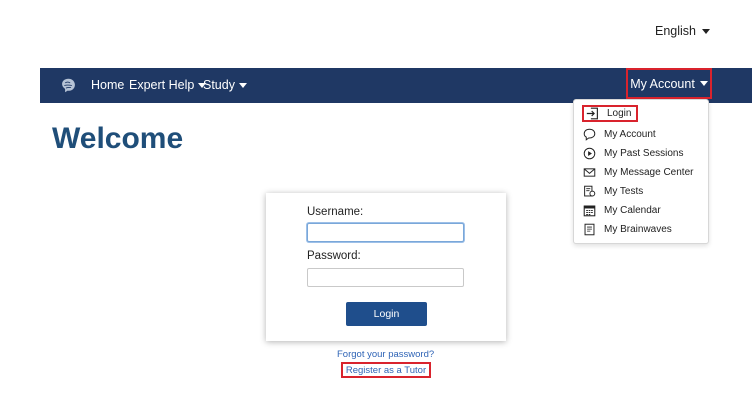  I want to click on top-navbar: Home Expert Help Study My Account, so click(396, 85).